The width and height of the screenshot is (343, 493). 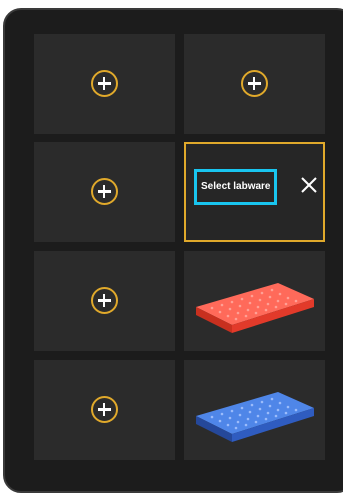 I want to click on deck-slot-4-selected: Select labware, so click(x=254, y=192).